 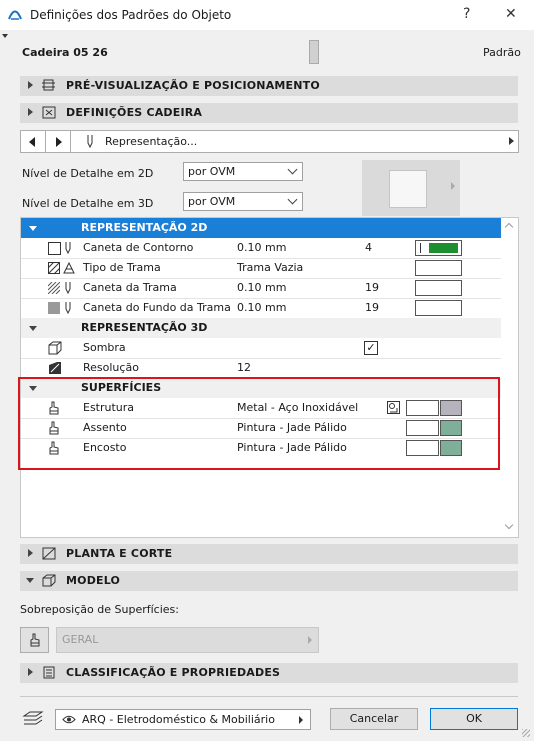 What do you see at coordinates (269, 696) in the screenshot?
I see `footer-divider` at bounding box center [269, 696].